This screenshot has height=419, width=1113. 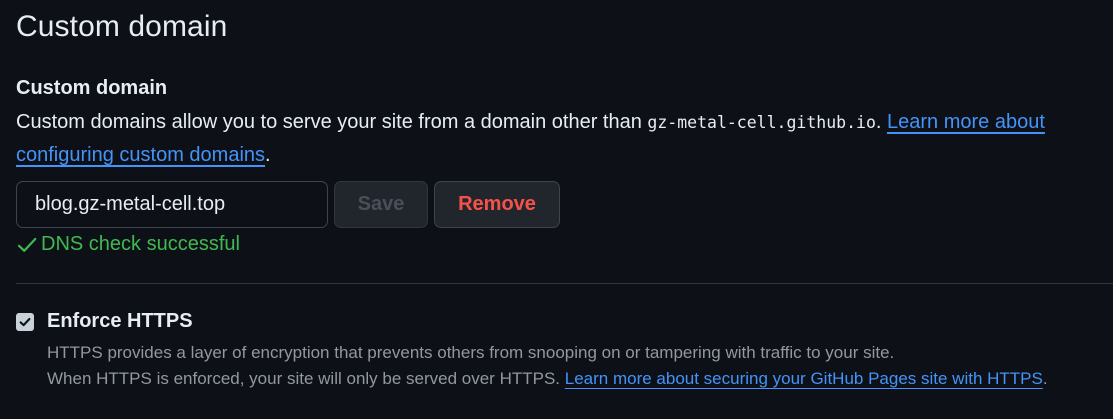 What do you see at coordinates (172, 204) in the screenshot?
I see `custom-domain-input` at bounding box center [172, 204].